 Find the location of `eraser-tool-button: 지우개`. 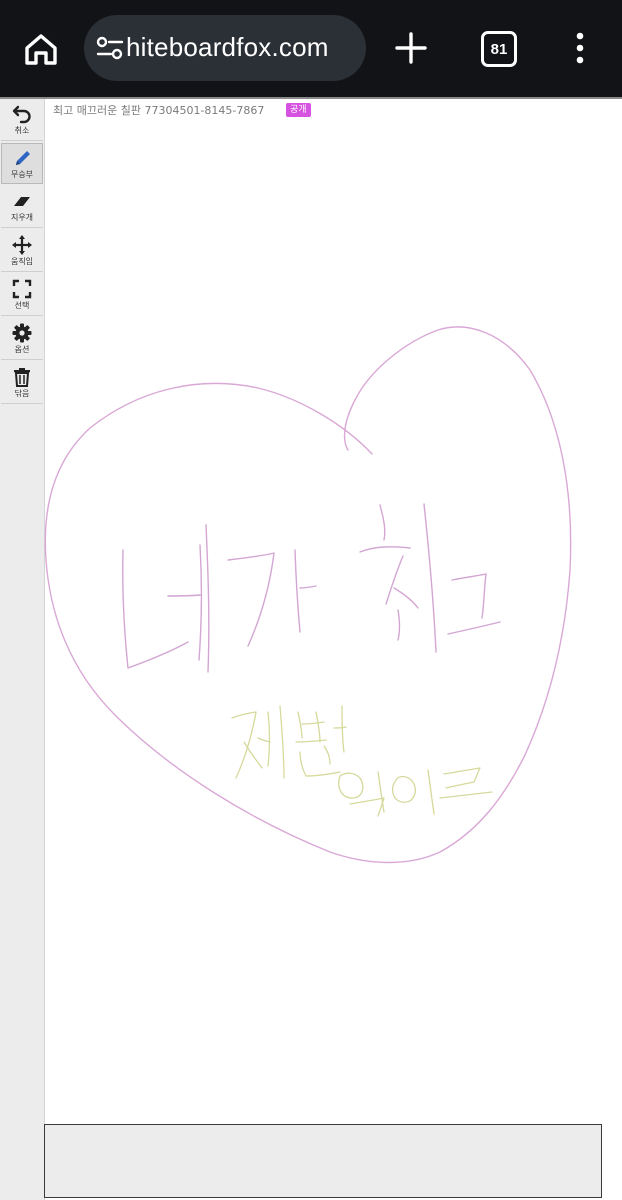

eraser-tool-button: 지우개 is located at coordinates (22, 207).